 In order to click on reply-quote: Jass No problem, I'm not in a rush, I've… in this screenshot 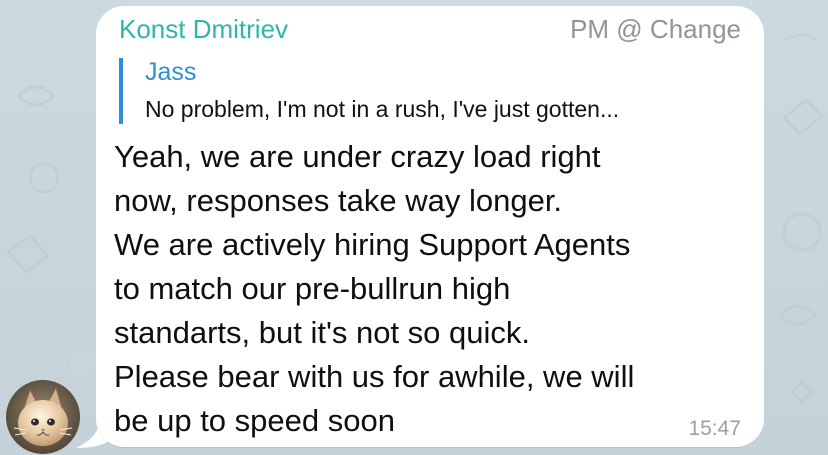, I will do `click(434, 91)`.